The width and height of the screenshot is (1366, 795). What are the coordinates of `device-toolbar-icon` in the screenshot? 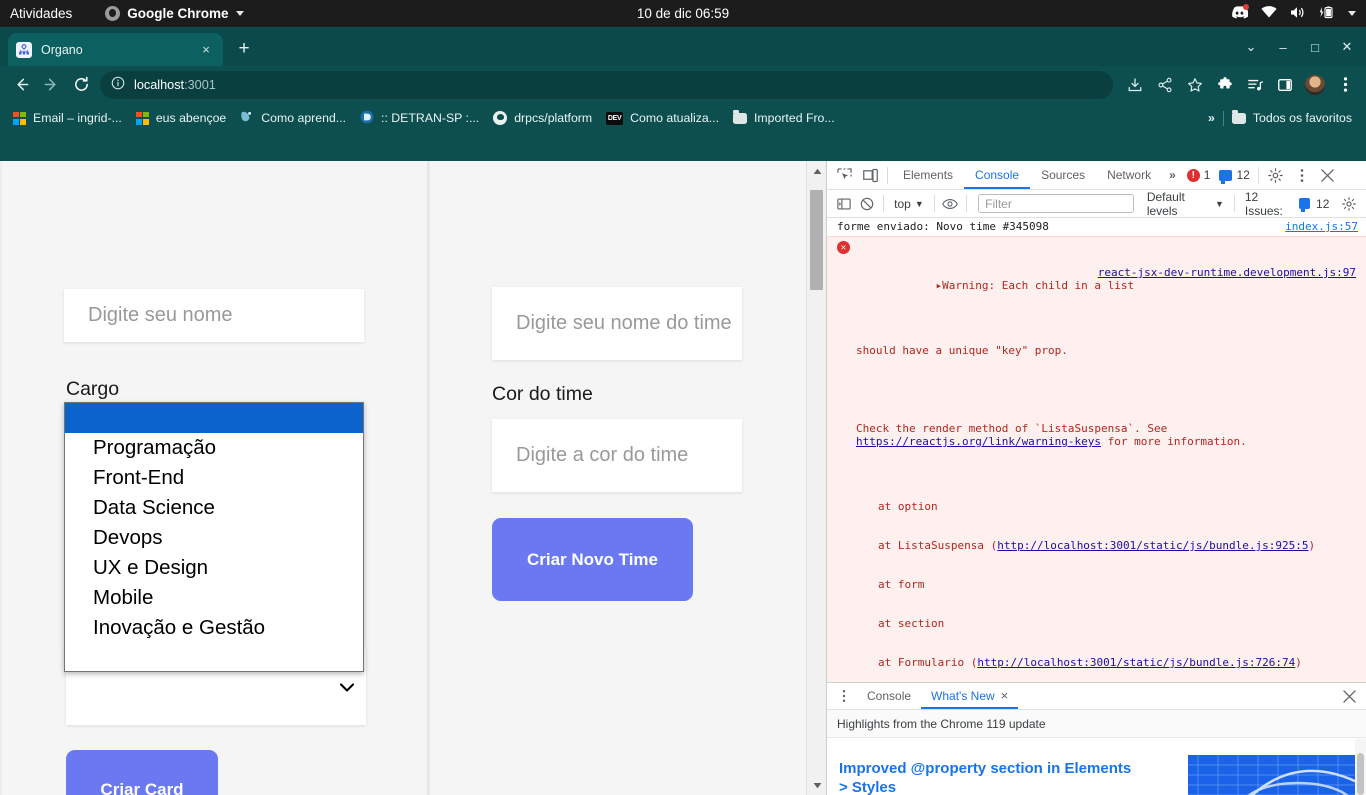 It's located at (870, 175).